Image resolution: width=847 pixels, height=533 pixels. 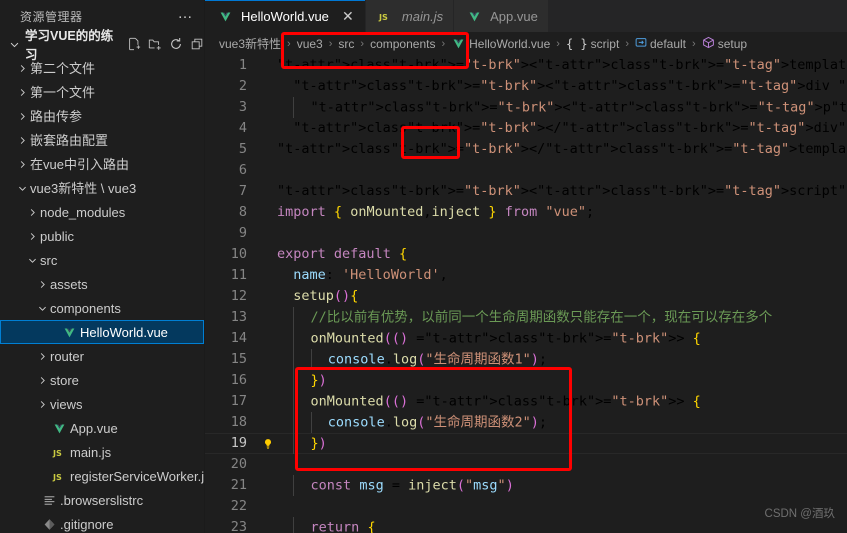 I want to click on new-file-icon, so click(x=134, y=44).